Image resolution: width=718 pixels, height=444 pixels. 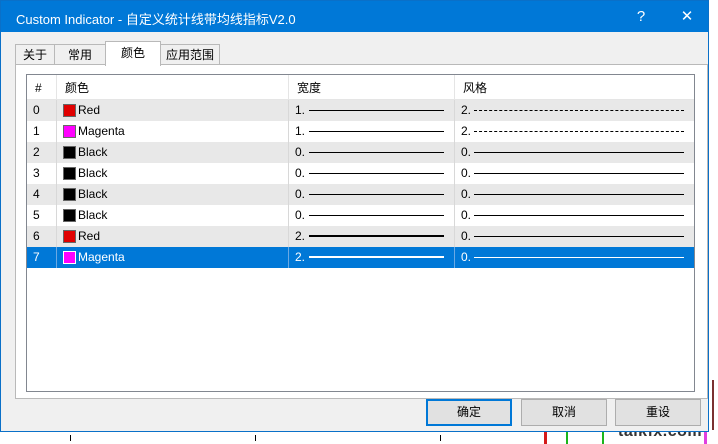 What do you see at coordinates (713, 222) in the screenshot?
I see `chart-background-right` at bounding box center [713, 222].